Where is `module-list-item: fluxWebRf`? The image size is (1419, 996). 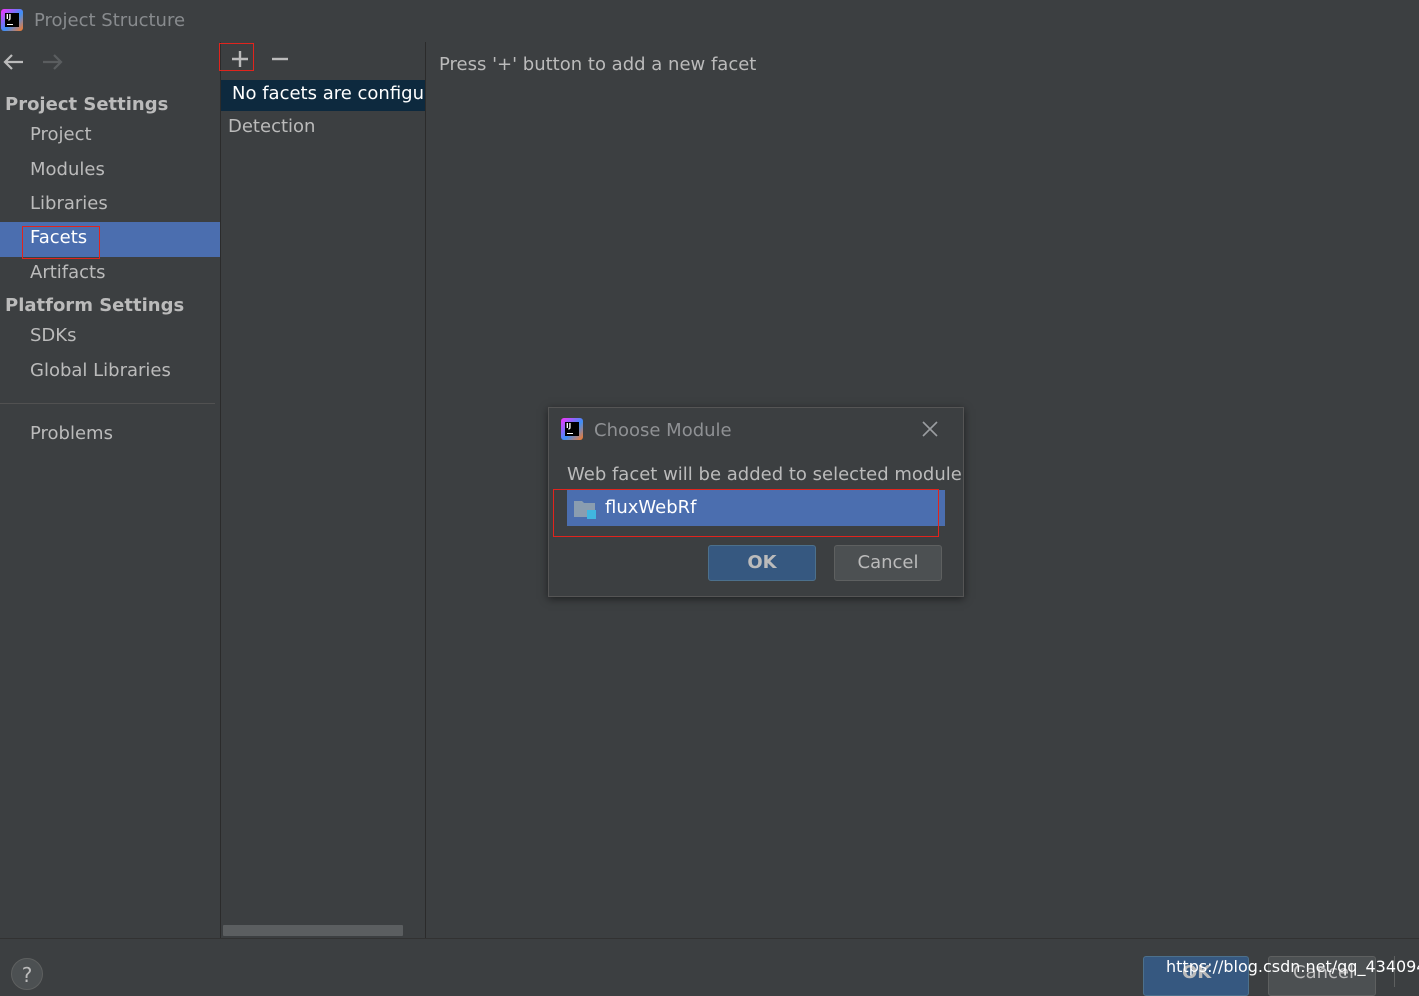
module-list-item: fluxWebRf is located at coordinates (756, 508).